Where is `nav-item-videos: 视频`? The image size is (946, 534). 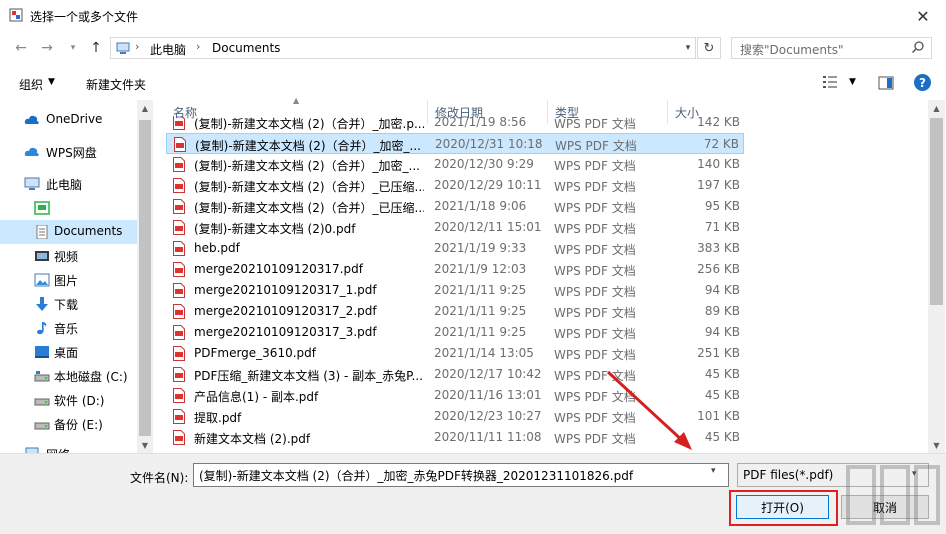
nav-item-videos: 视频 is located at coordinates (68, 256).